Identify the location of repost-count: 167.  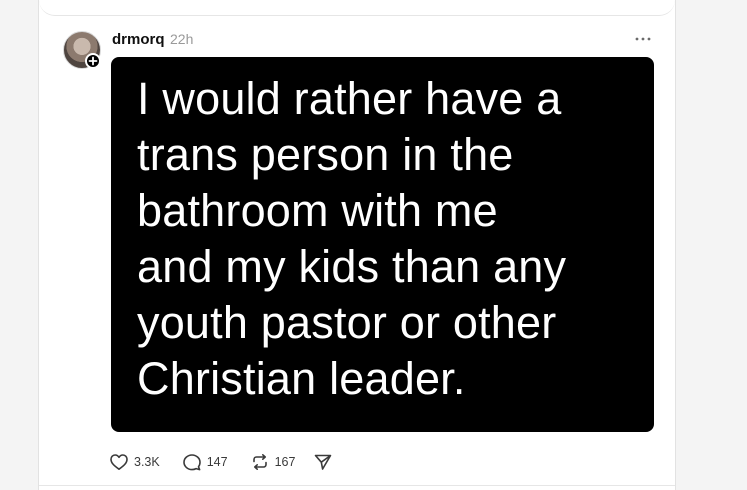
(285, 462).